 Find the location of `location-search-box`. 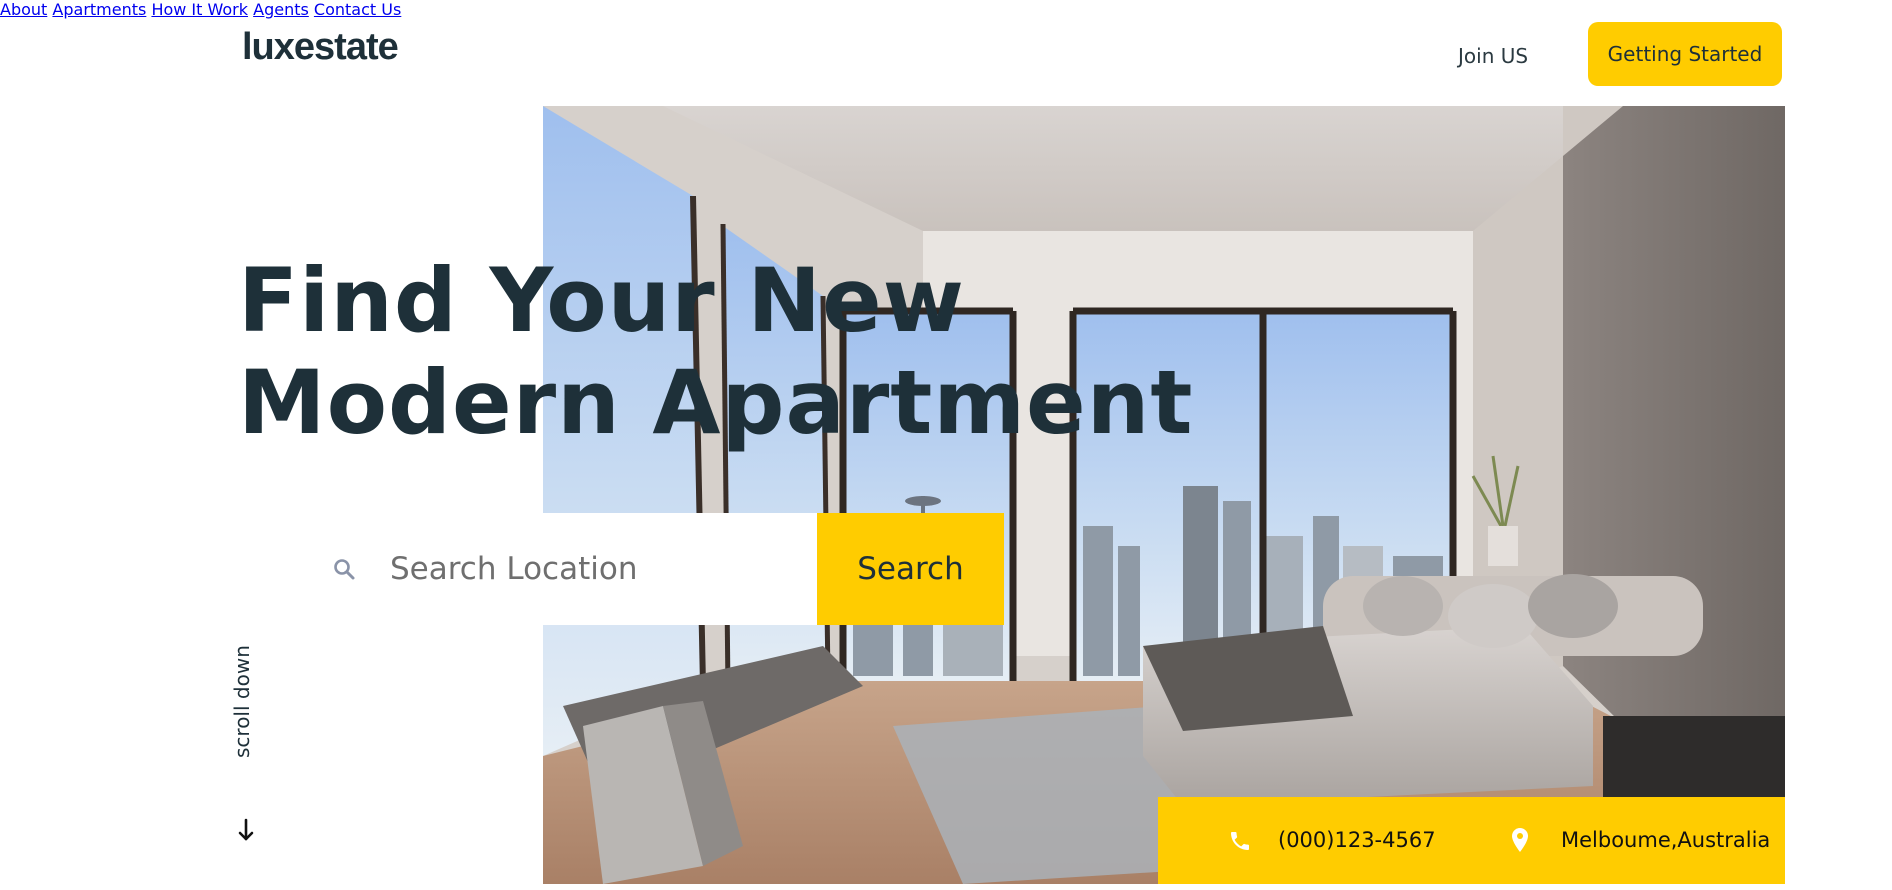

location-search-box is located at coordinates (560, 569).